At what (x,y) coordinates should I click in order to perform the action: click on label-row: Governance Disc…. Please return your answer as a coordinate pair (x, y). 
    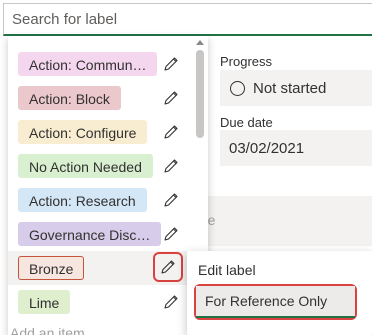
    Looking at the image, I should click on (108, 234).